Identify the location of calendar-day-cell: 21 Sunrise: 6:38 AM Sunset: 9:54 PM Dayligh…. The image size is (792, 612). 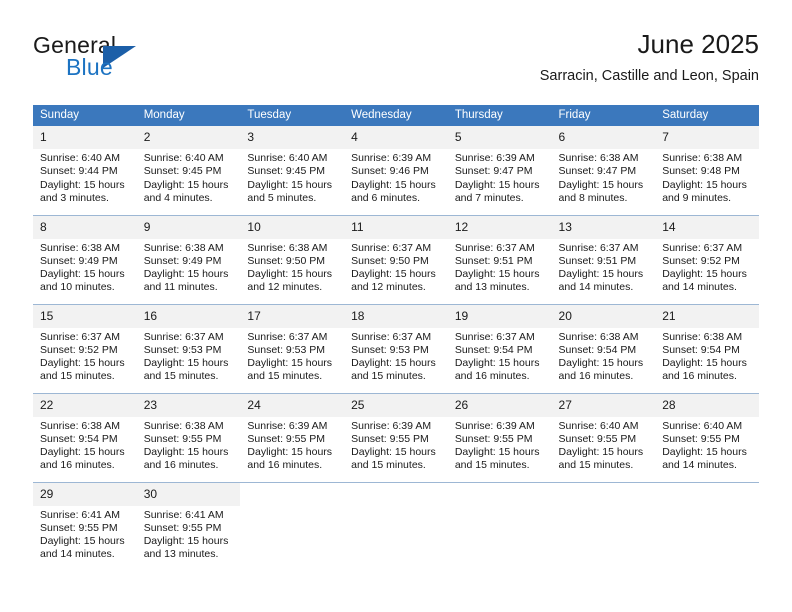
(707, 349).